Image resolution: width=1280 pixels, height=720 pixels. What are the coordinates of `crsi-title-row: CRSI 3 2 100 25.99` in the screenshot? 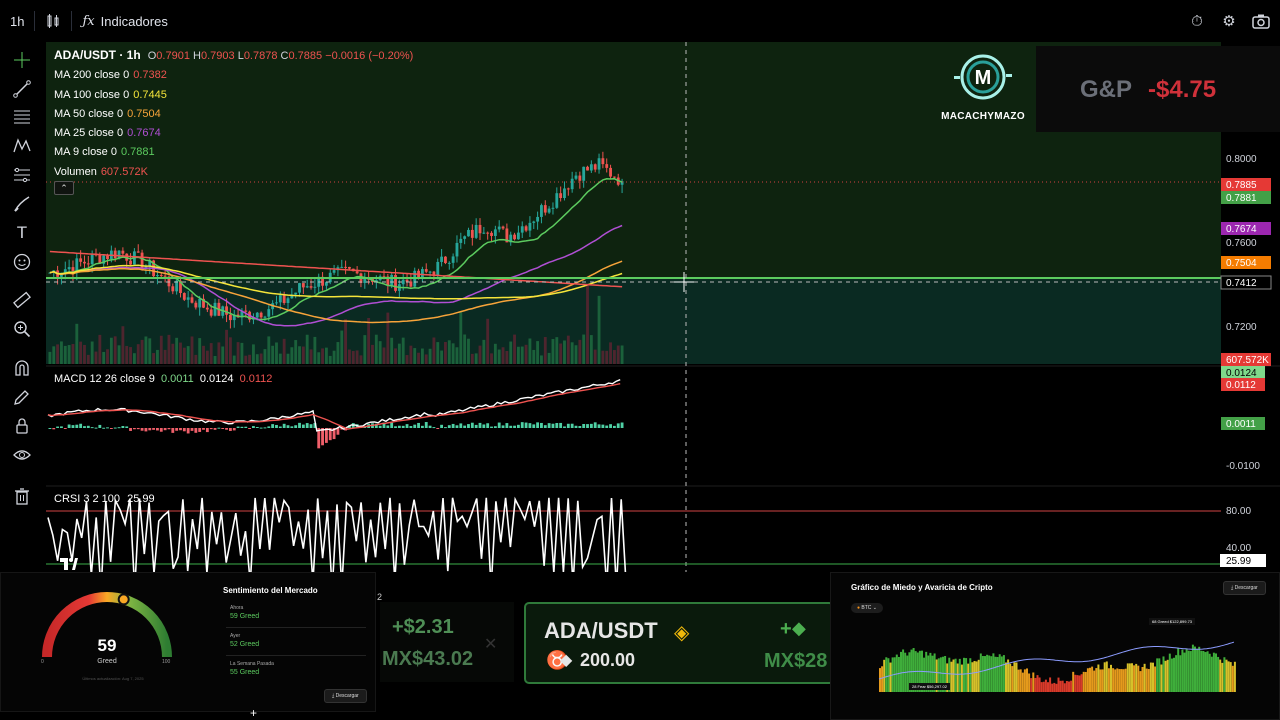 It's located at (104, 499).